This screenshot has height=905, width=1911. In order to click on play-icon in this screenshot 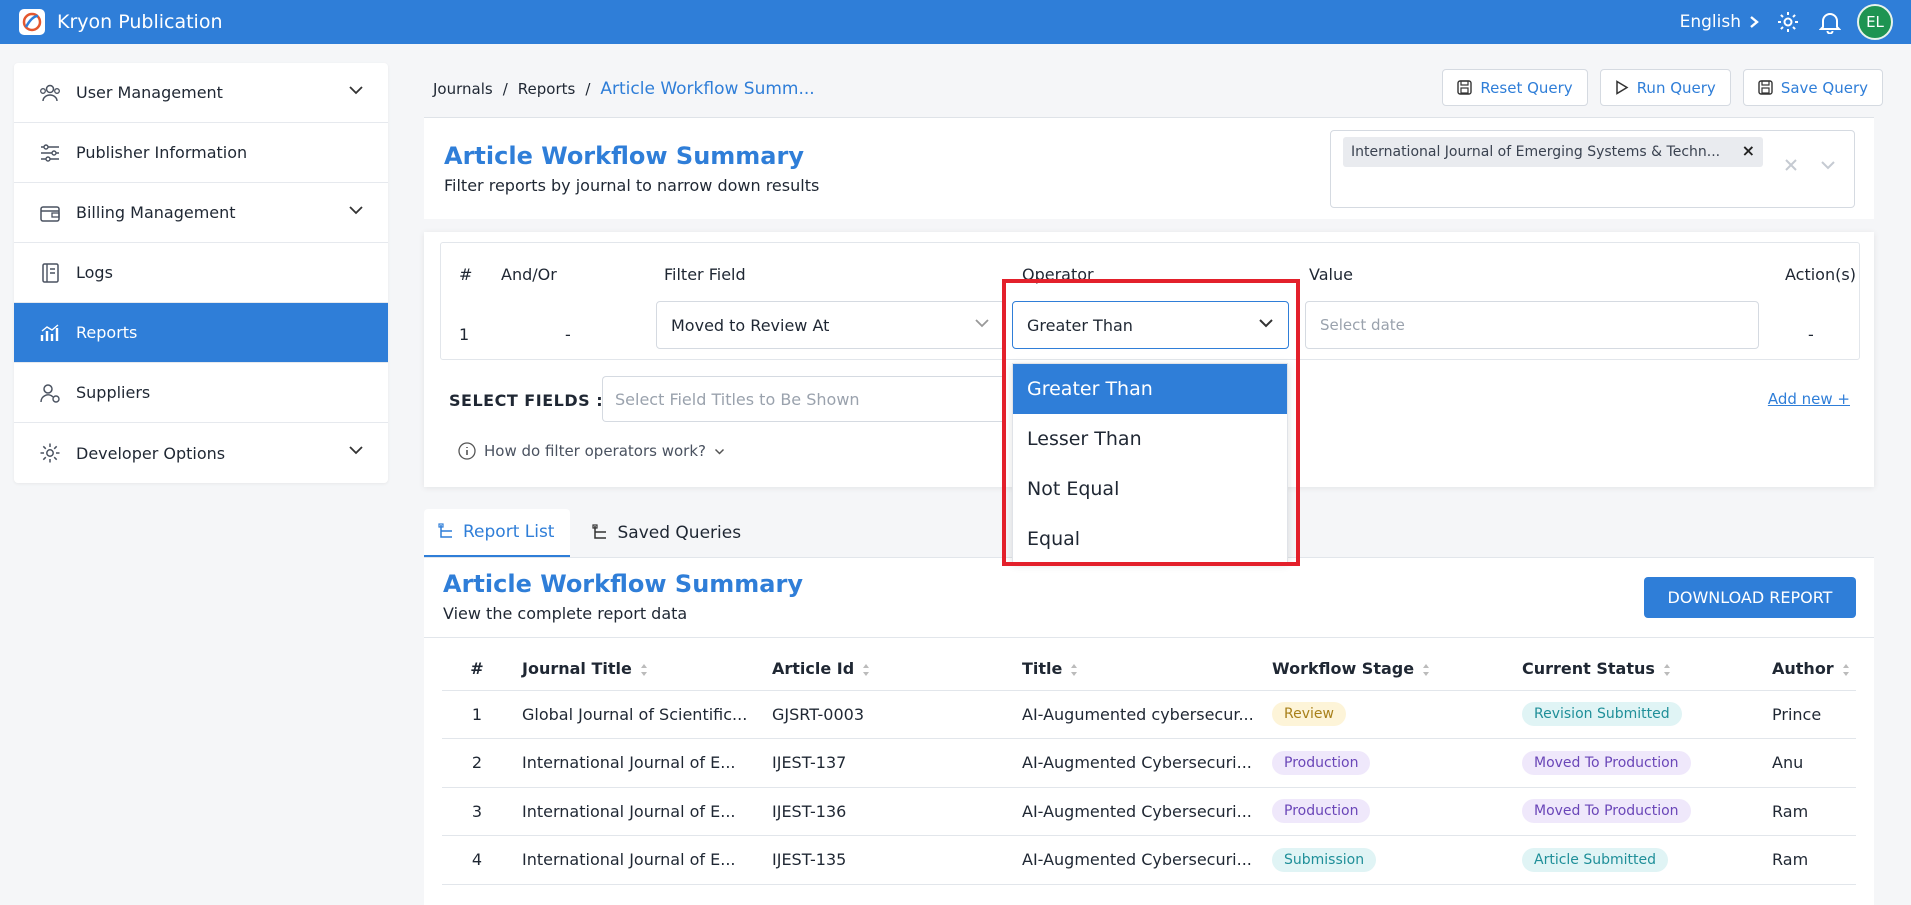, I will do `click(1622, 87)`.